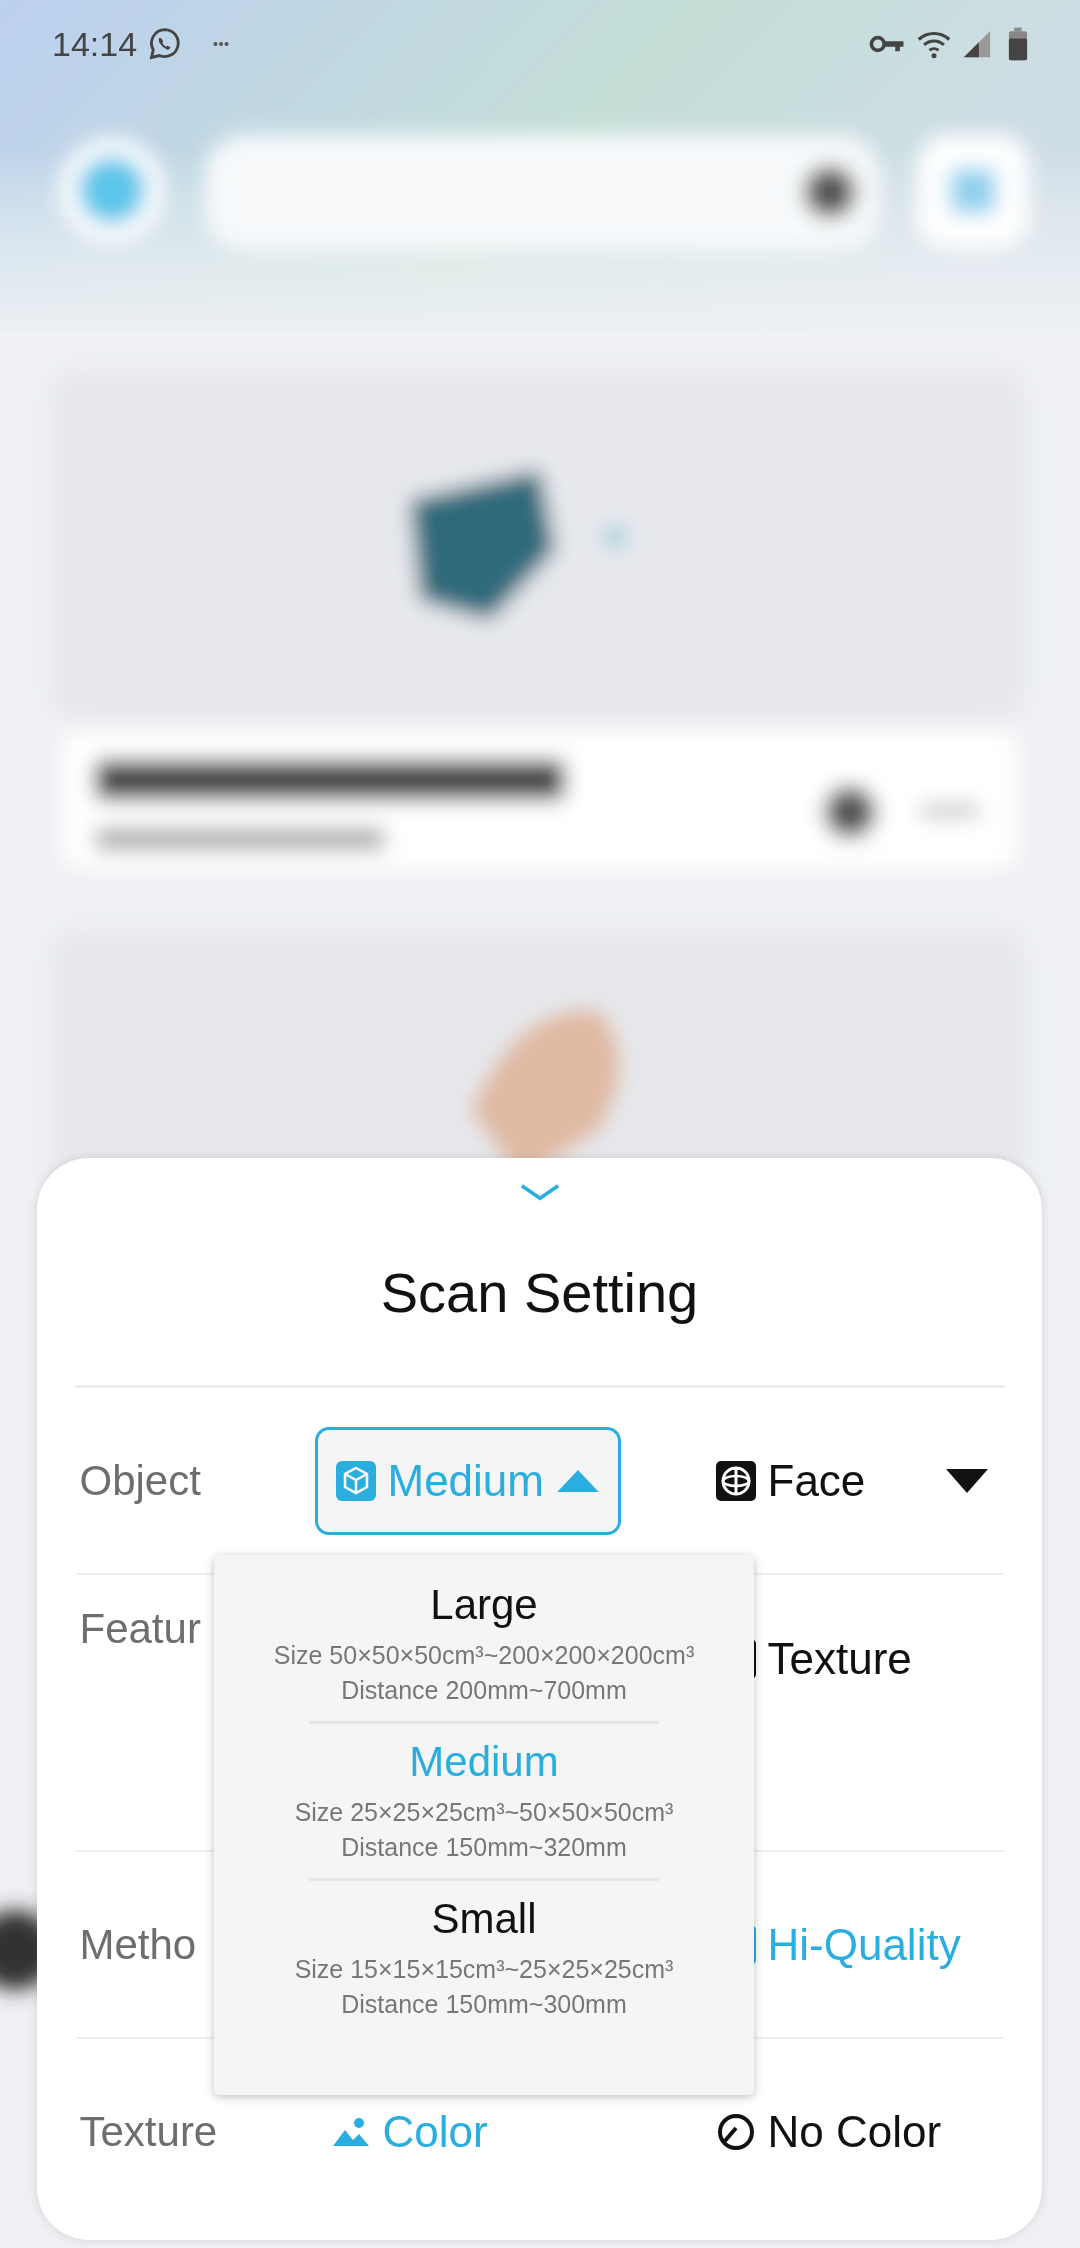 Image resolution: width=1080 pixels, height=2248 pixels. I want to click on menu-item-title: Large, so click(484, 1605).